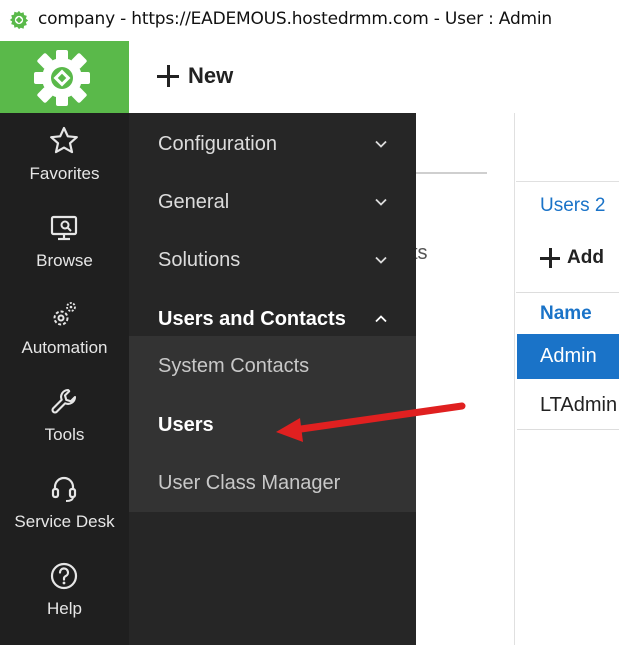 This screenshot has width=619, height=645. I want to click on sidebar-item-help: Help, so click(64, 590).